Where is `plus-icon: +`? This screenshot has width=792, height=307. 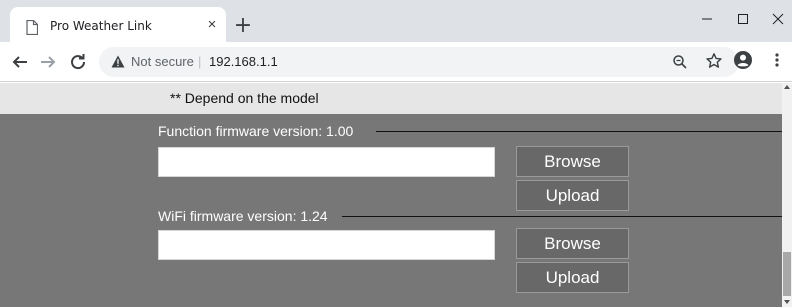 plus-icon: + is located at coordinates (243, 26).